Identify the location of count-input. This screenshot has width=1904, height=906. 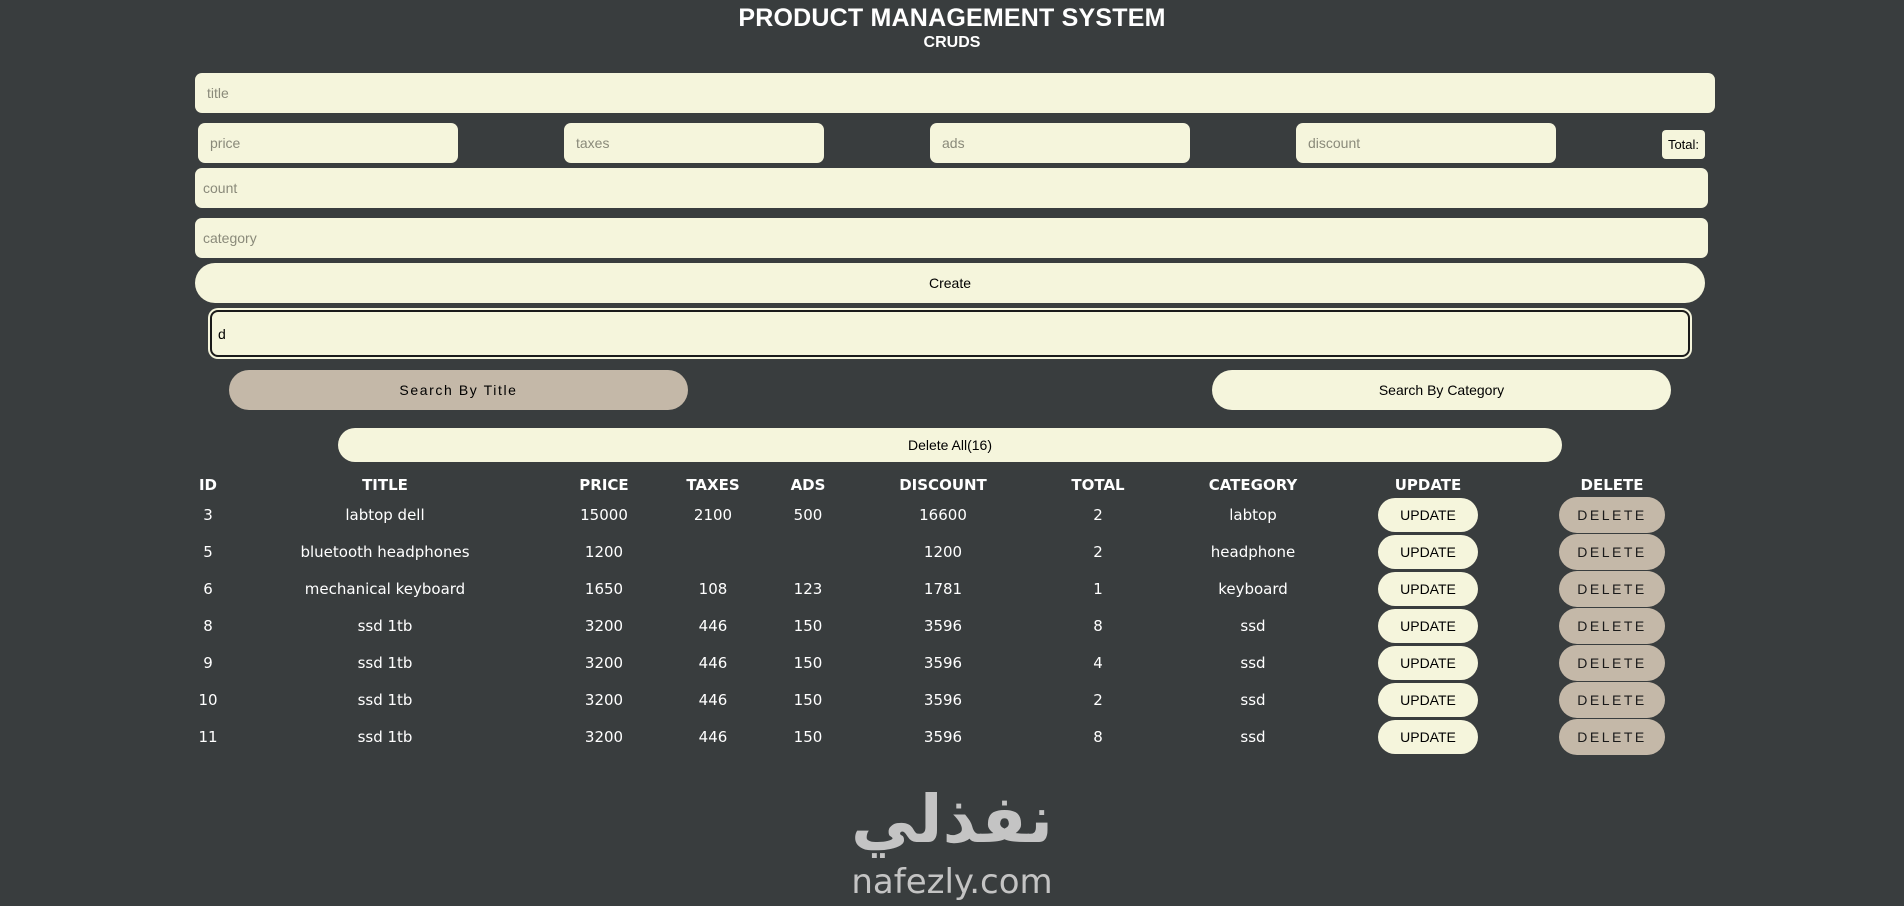
(951, 188).